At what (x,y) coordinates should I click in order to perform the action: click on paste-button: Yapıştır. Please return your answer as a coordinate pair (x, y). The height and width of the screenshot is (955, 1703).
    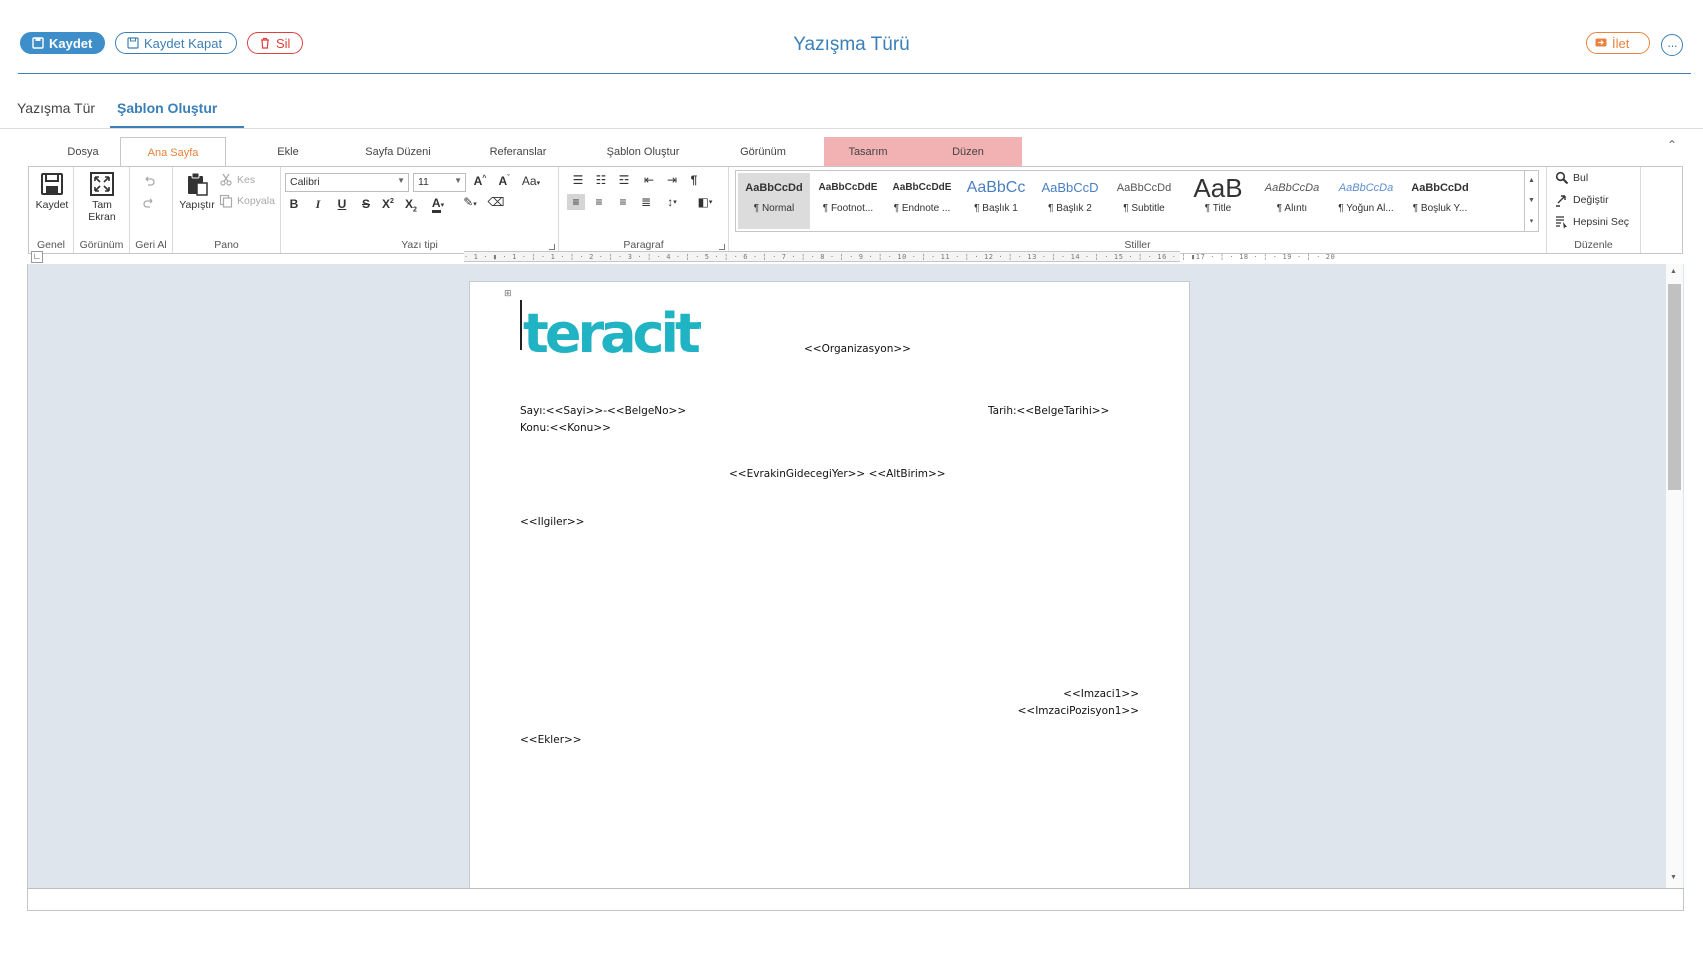
    Looking at the image, I should click on (197, 191).